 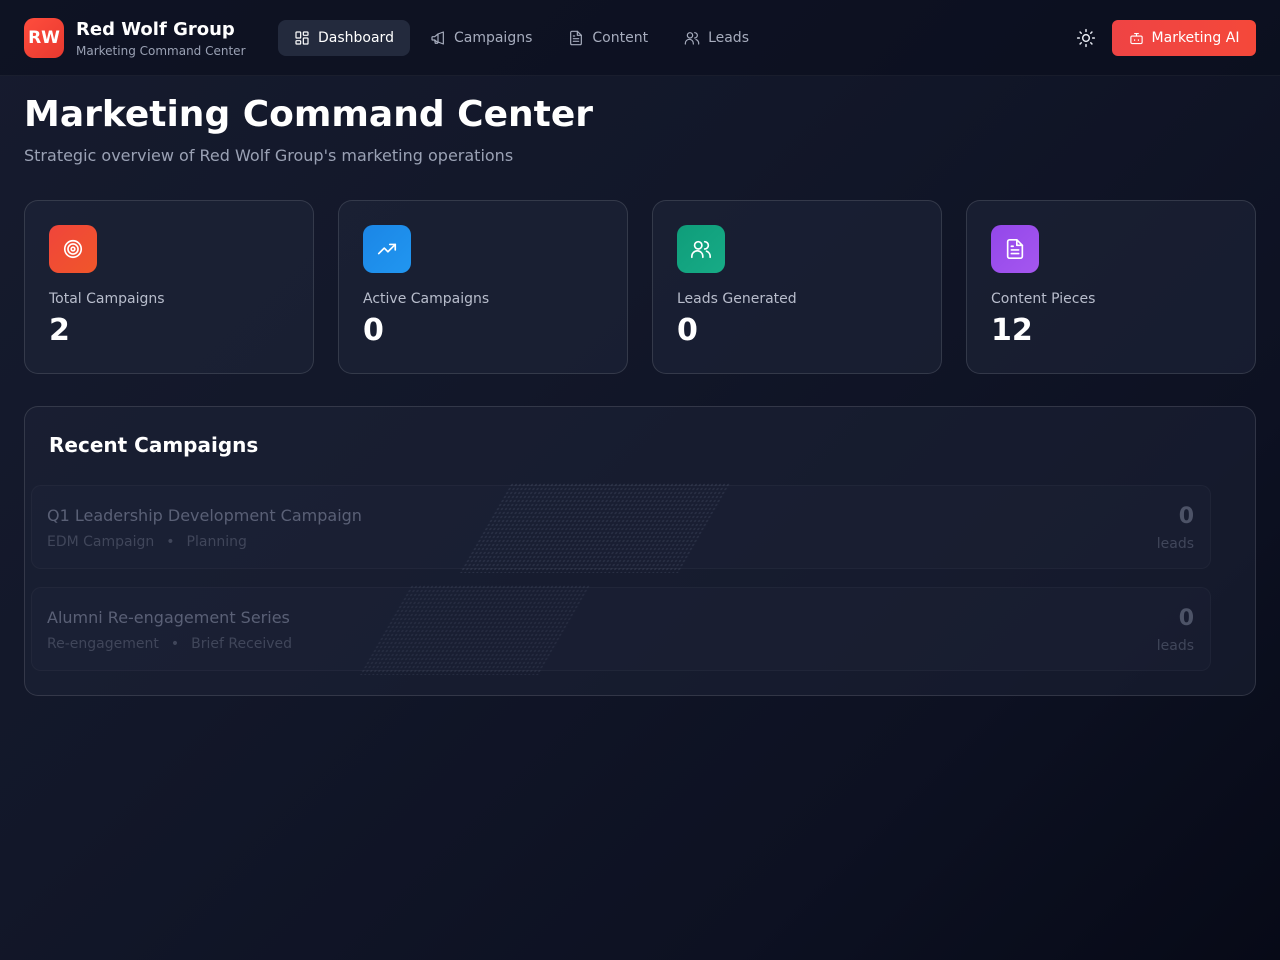 I want to click on campaign-meta: EDM Campaign • Planning, so click(x=147, y=542).